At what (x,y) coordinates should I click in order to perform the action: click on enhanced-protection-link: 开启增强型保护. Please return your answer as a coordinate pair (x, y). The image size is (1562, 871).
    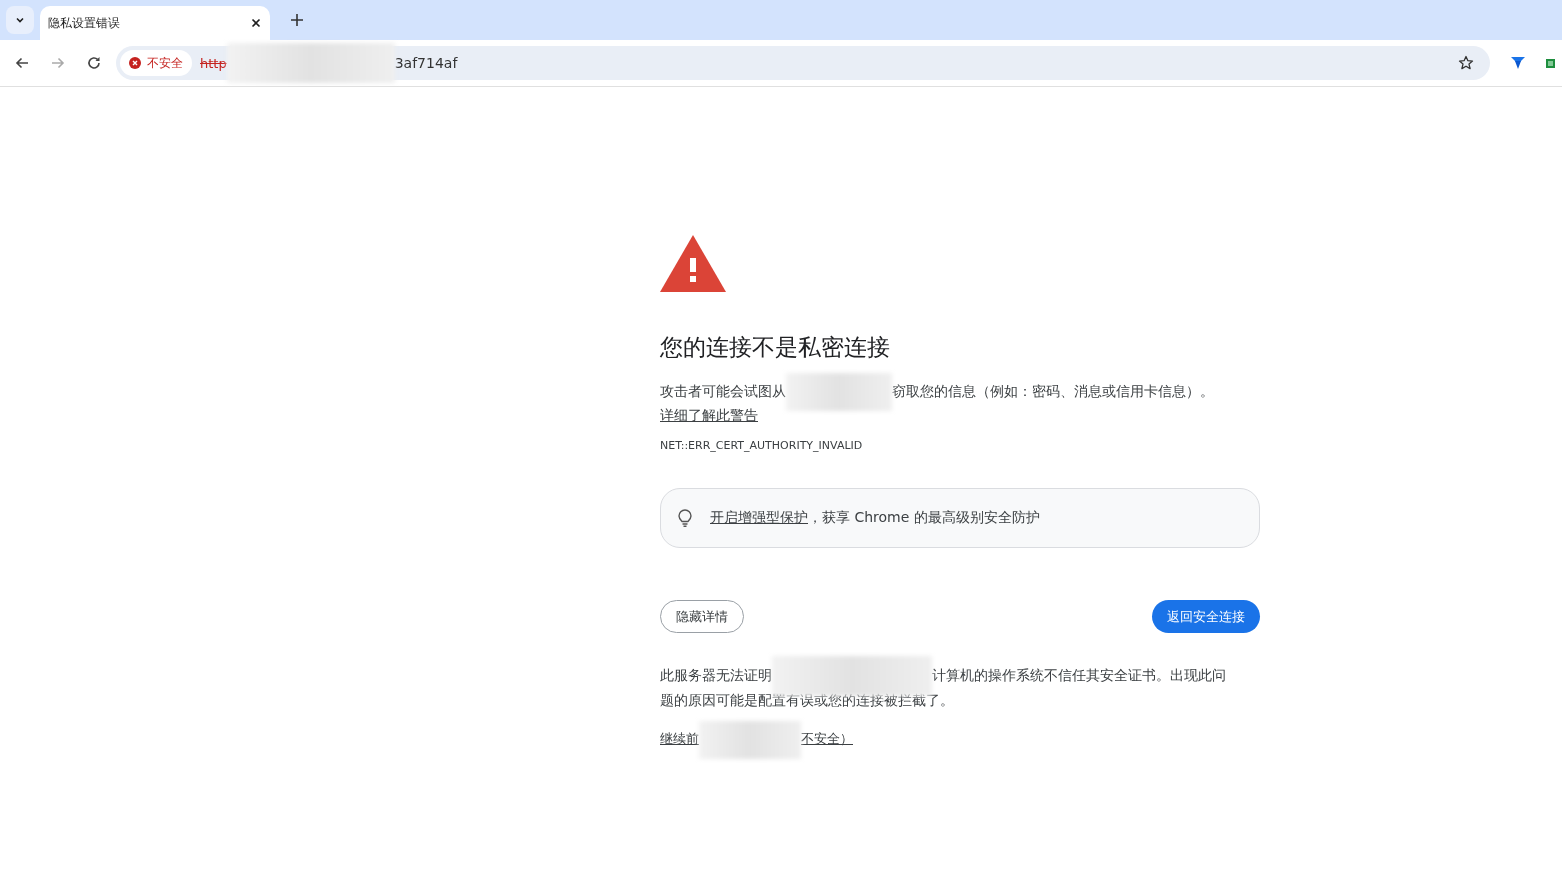
    Looking at the image, I should click on (759, 517).